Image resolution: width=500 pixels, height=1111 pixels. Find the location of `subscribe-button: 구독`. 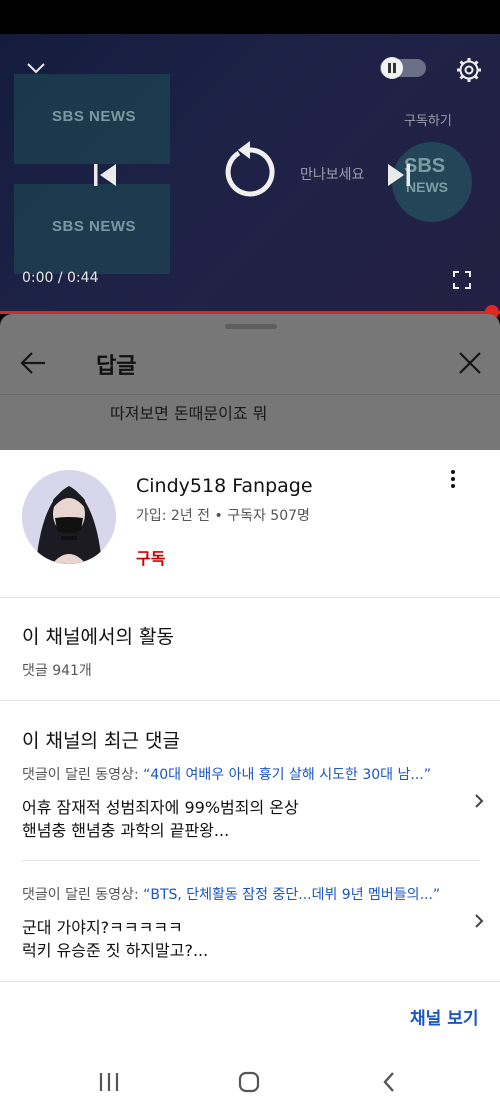

subscribe-button: 구독 is located at coordinates (150, 557).